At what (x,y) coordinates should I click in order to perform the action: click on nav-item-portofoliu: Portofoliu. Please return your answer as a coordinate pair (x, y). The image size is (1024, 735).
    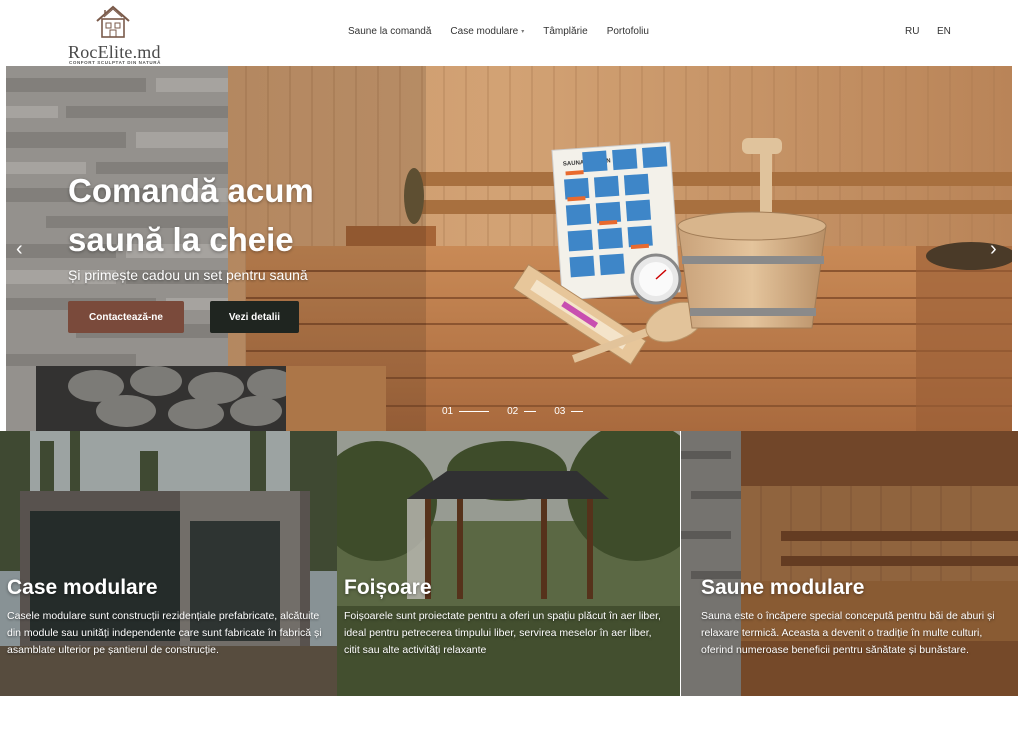
    Looking at the image, I should click on (628, 31).